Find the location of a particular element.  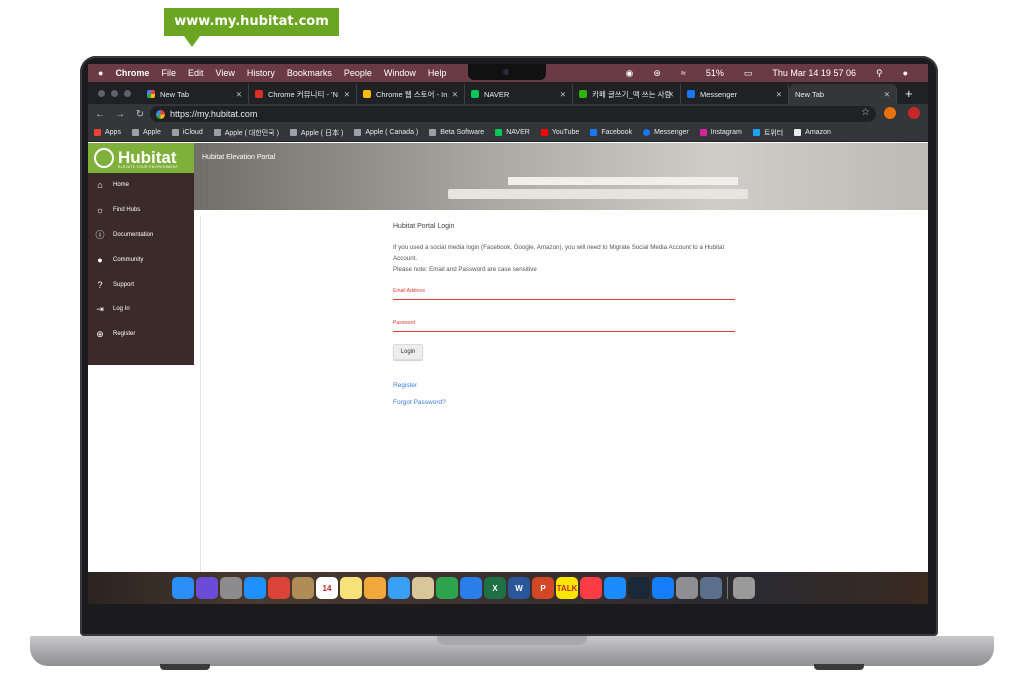

tab: Messenger ✕ is located at coordinates (735, 94).